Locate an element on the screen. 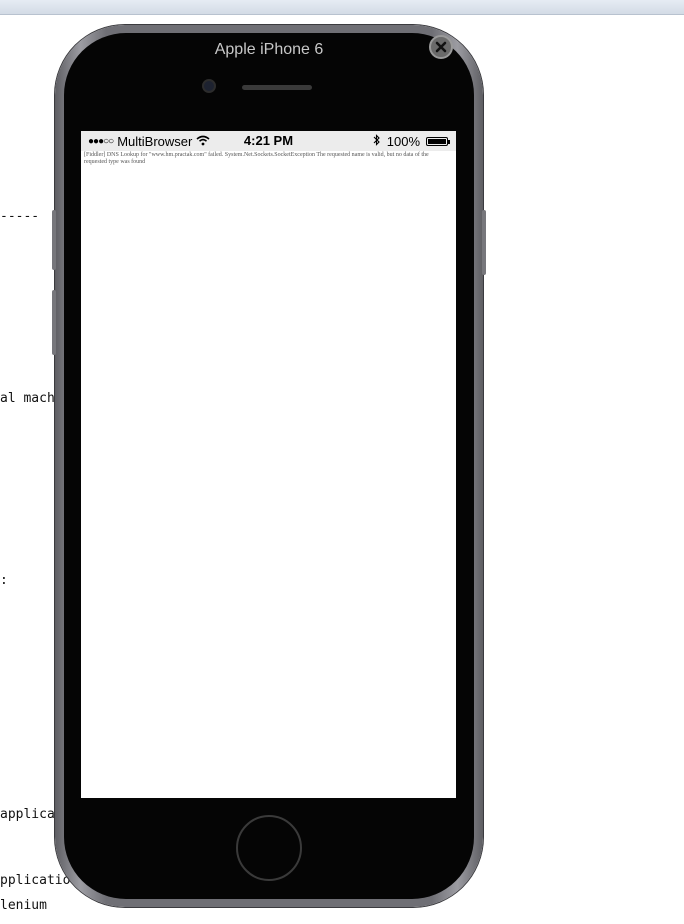 This screenshot has width=684, height=924. volume-up-button is located at coordinates (54, 240).